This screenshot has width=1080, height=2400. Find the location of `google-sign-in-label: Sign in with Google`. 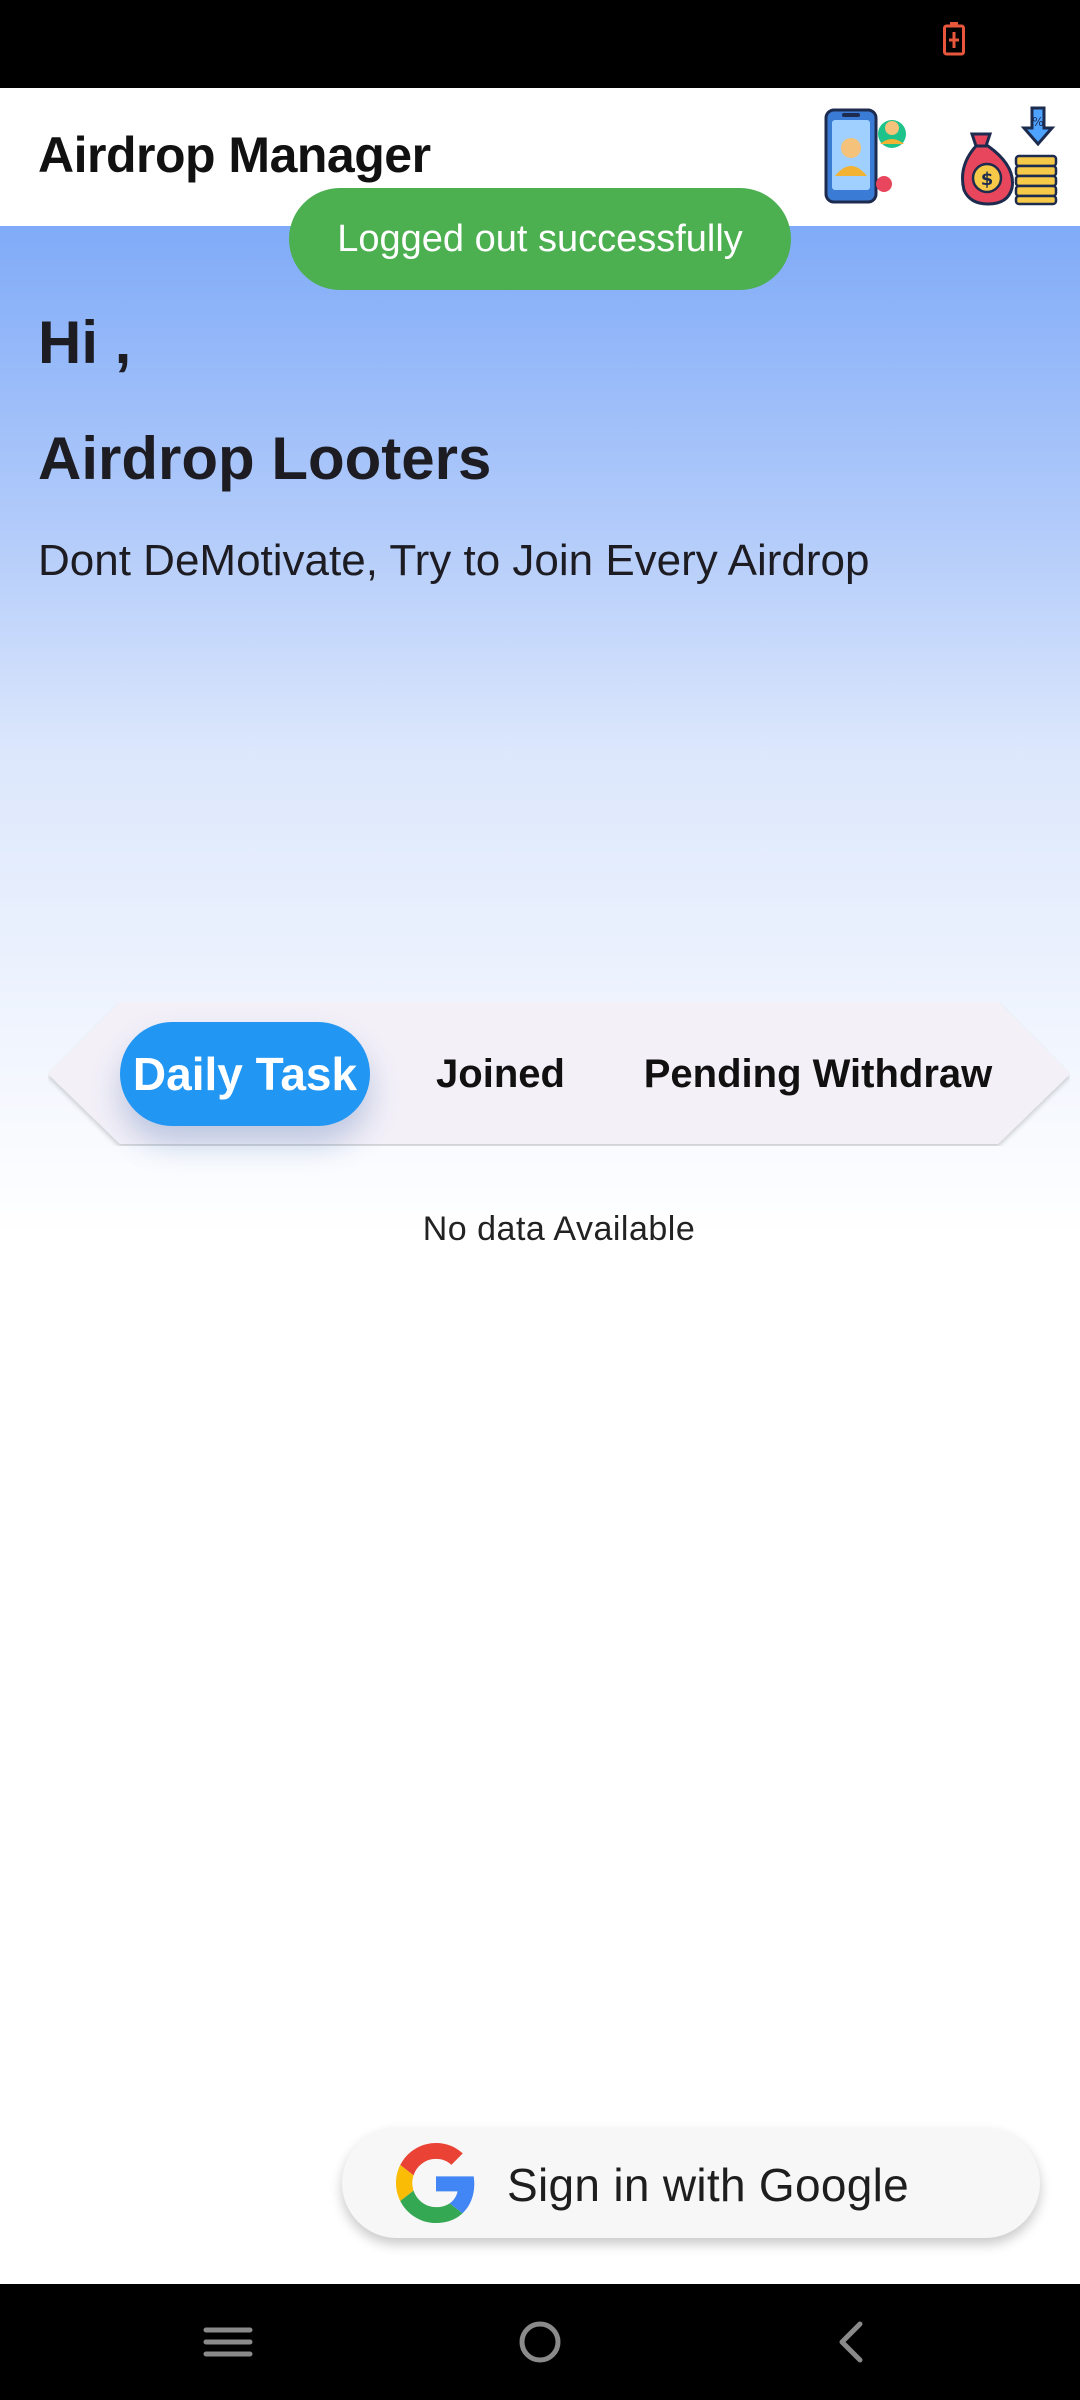

google-sign-in-label: Sign in with Google is located at coordinates (708, 2185).